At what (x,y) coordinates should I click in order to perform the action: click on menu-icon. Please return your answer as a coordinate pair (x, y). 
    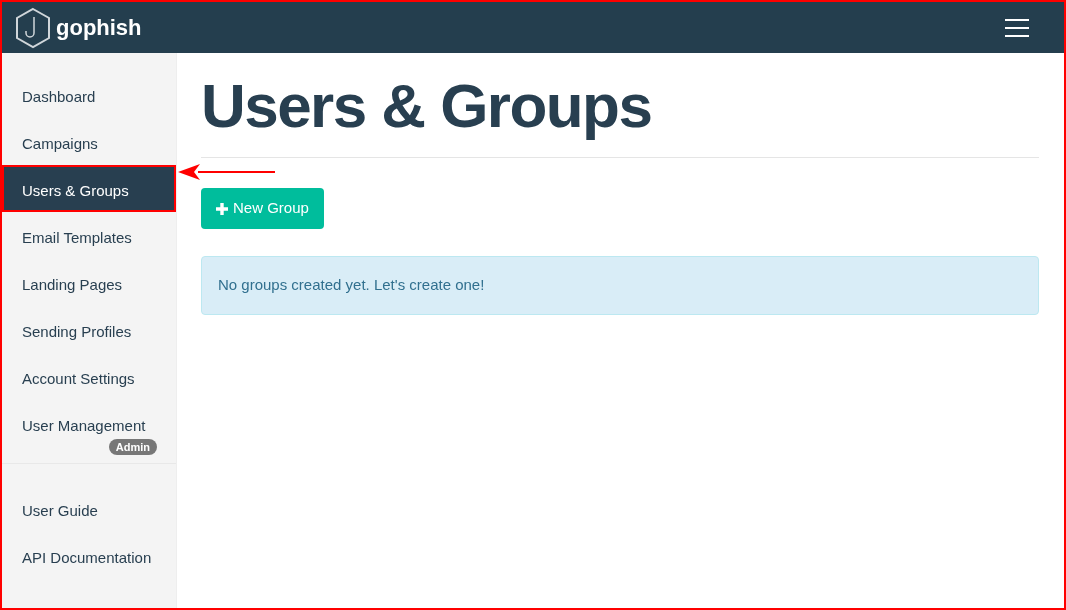
    Looking at the image, I should click on (1017, 27).